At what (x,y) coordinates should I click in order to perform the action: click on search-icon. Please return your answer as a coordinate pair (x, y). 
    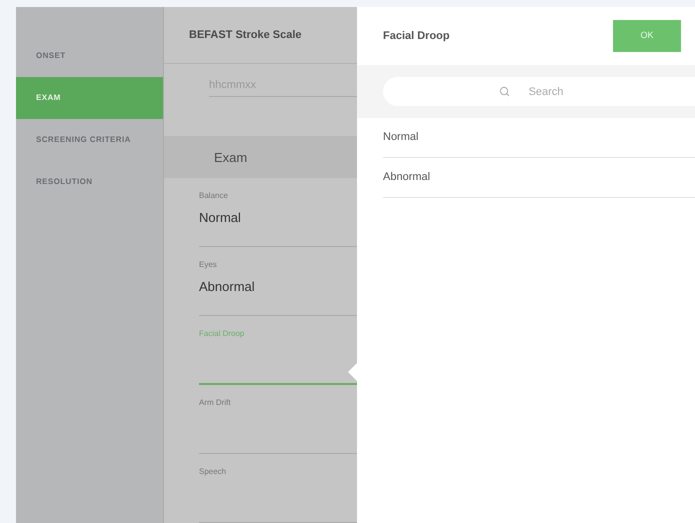
    Looking at the image, I should click on (504, 91).